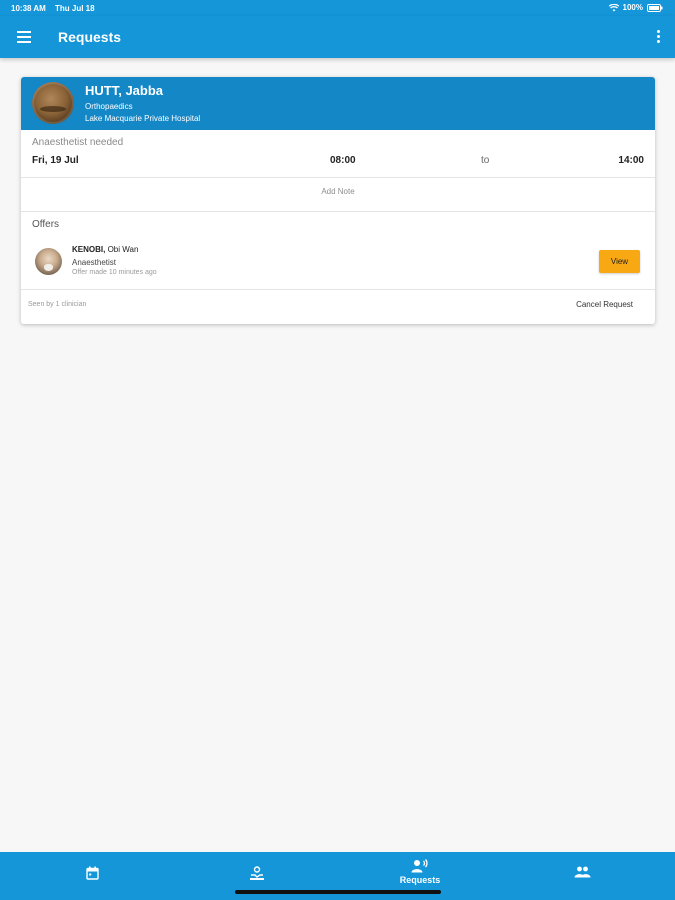 The width and height of the screenshot is (675, 900). I want to click on hamburger-menu-icon, so click(24, 37).